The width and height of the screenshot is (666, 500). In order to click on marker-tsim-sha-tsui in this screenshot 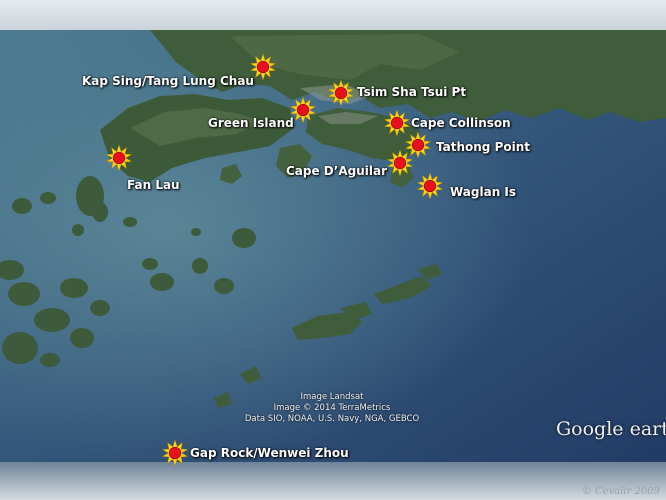, I will do `click(341, 93)`.